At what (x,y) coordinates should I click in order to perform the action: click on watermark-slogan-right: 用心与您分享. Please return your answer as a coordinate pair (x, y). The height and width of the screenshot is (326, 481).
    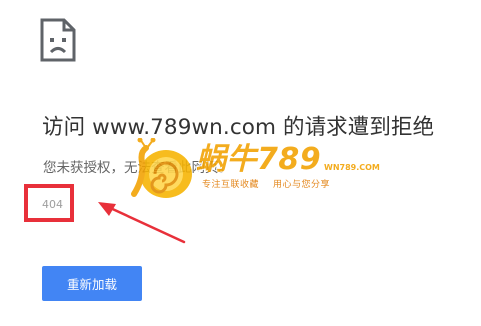
    Looking at the image, I should click on (302, 185).